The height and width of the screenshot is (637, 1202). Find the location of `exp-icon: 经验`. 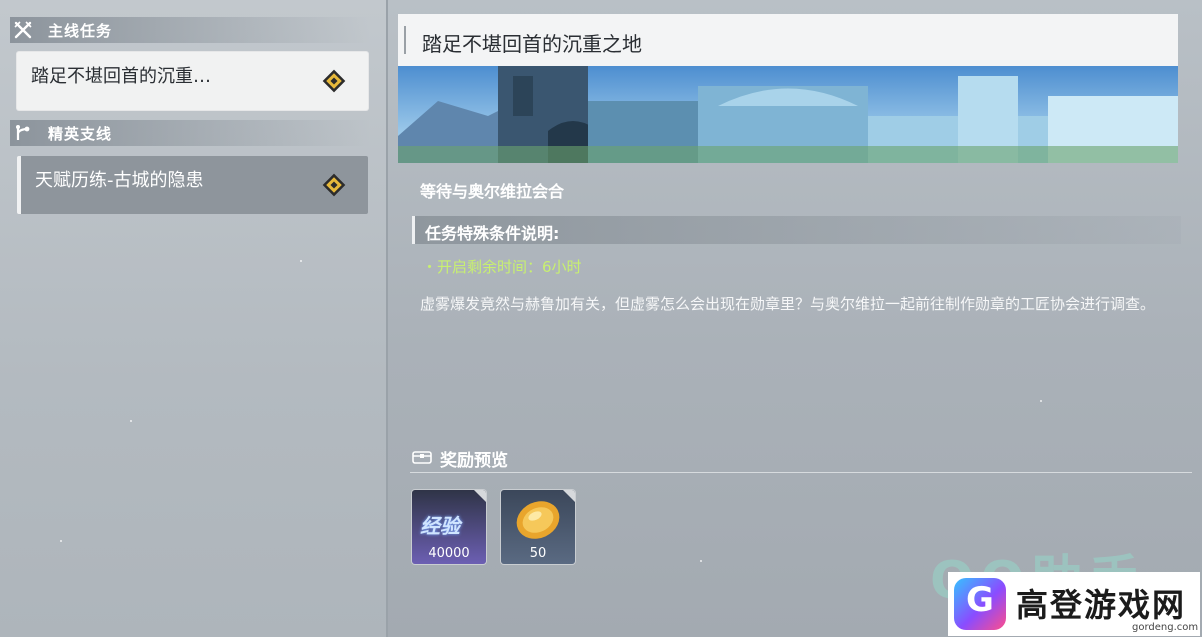

exp-icon: 经验 is located at coordinates (440, 526).